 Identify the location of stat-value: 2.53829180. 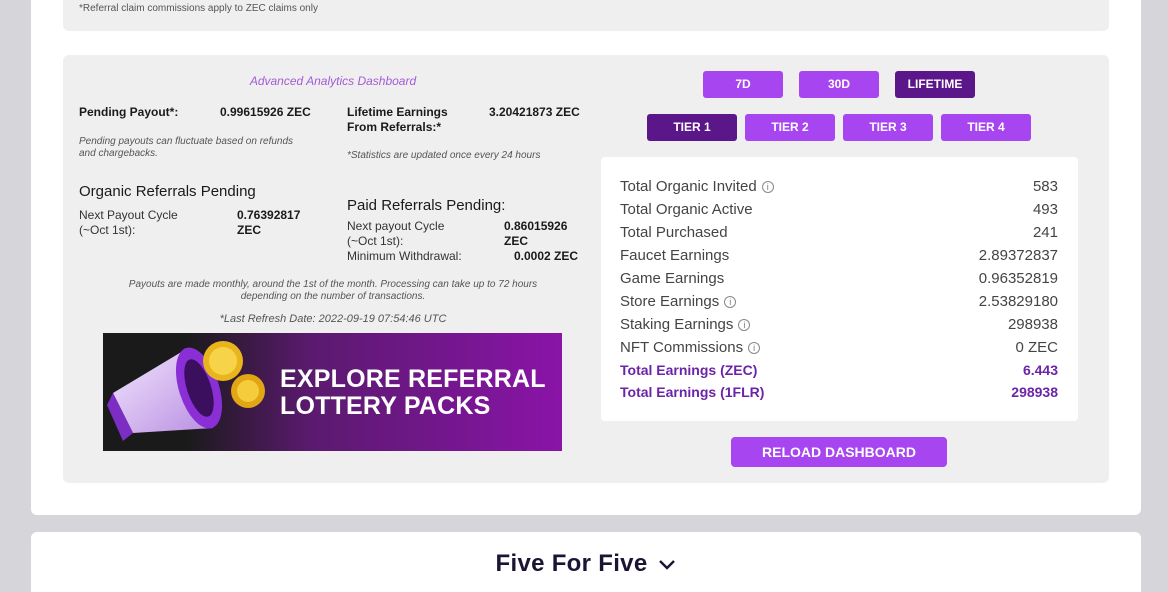
(1018, 301).